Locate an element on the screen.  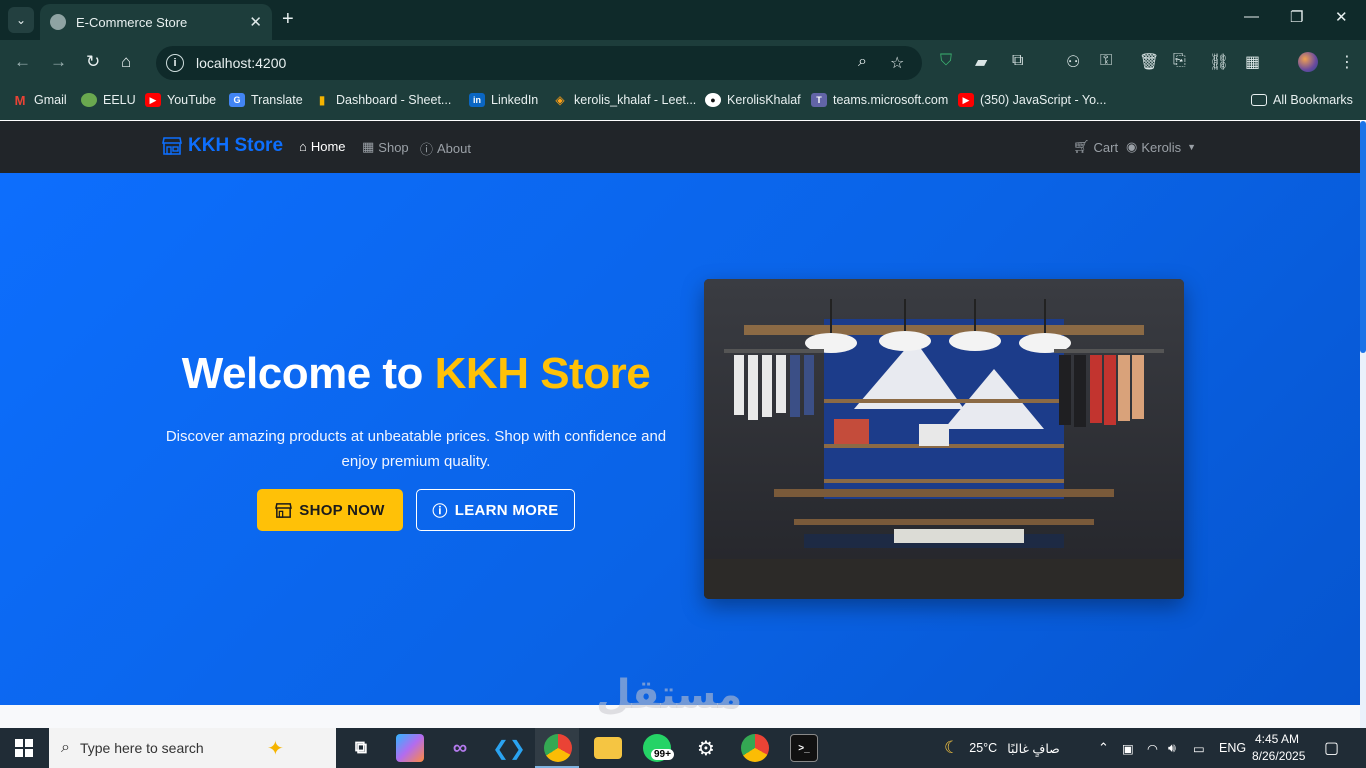
translate-icon: G is located at coordinates (237, 100).